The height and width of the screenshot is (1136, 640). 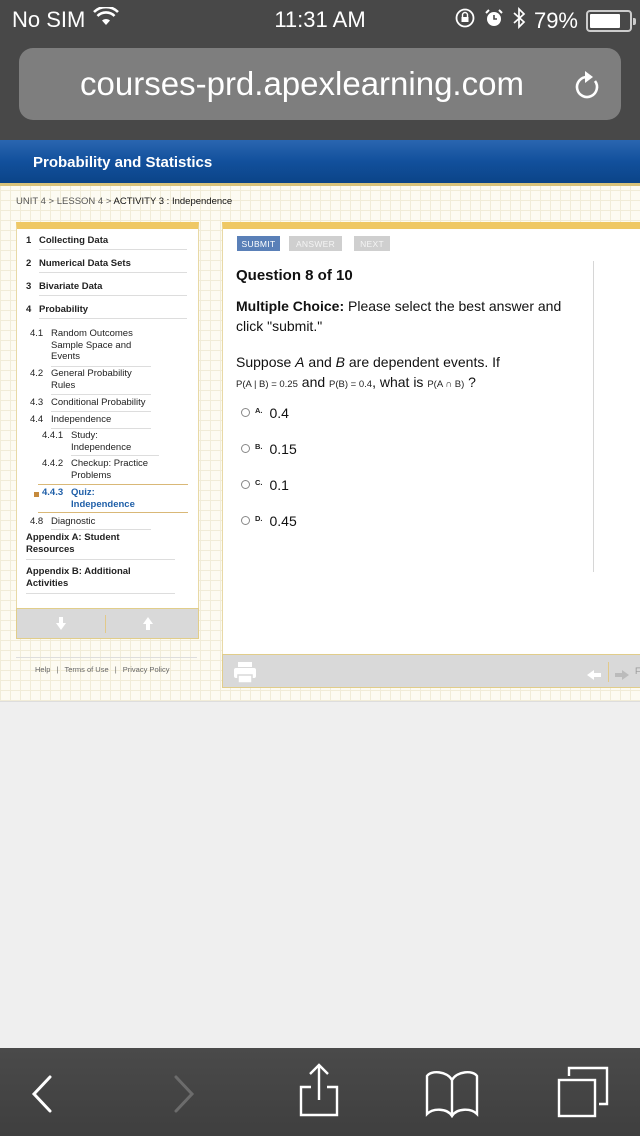 What do you see at coordinates (92, 345) in the screenshot?
I see `item-label: Random Outcomes Sample Space and Events` at bounding box center [92, 345].